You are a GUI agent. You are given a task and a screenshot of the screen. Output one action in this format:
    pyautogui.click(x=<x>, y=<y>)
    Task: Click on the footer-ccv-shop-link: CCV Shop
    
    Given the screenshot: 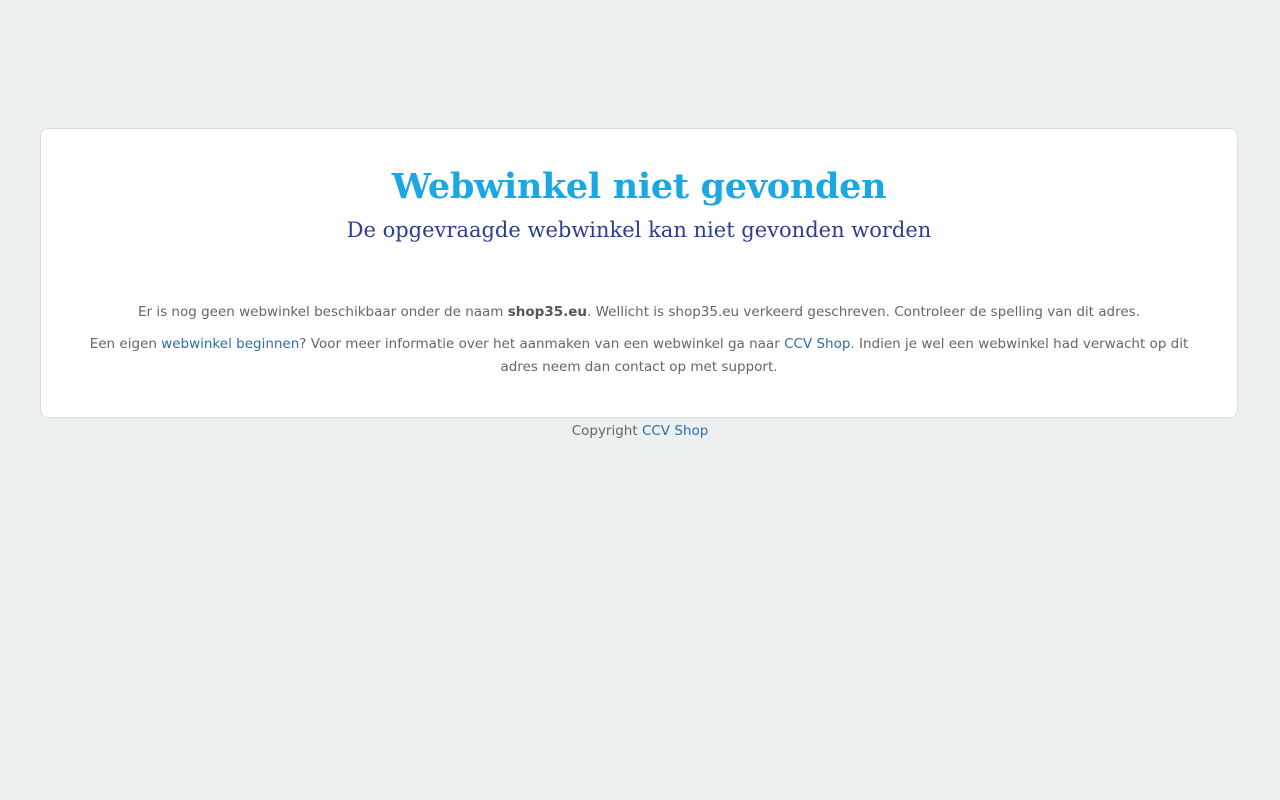 What is the action you would take?
    pyautogui.click(x=675, y=431)
    